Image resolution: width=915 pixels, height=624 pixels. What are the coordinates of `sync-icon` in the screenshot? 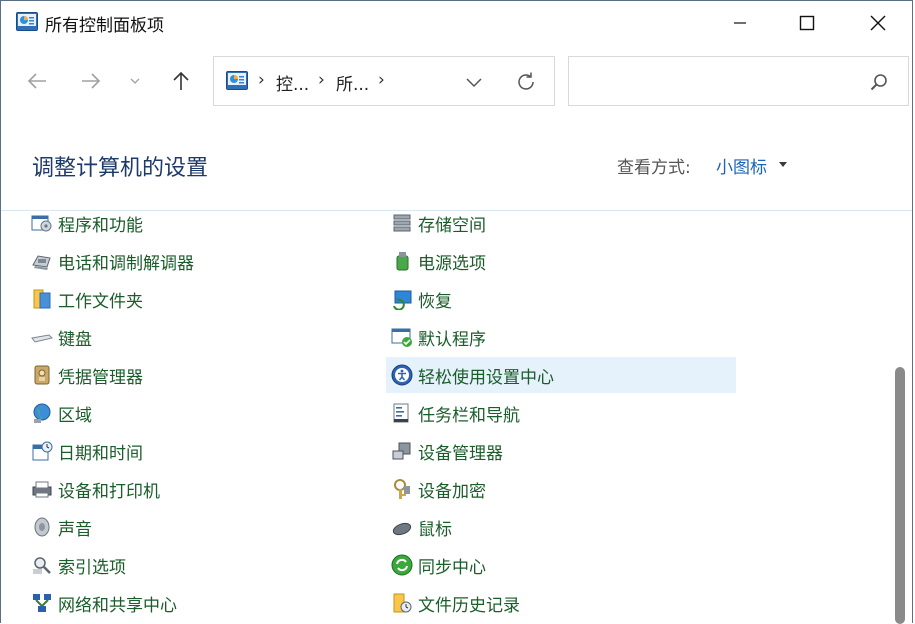 It's located at (402, 565).